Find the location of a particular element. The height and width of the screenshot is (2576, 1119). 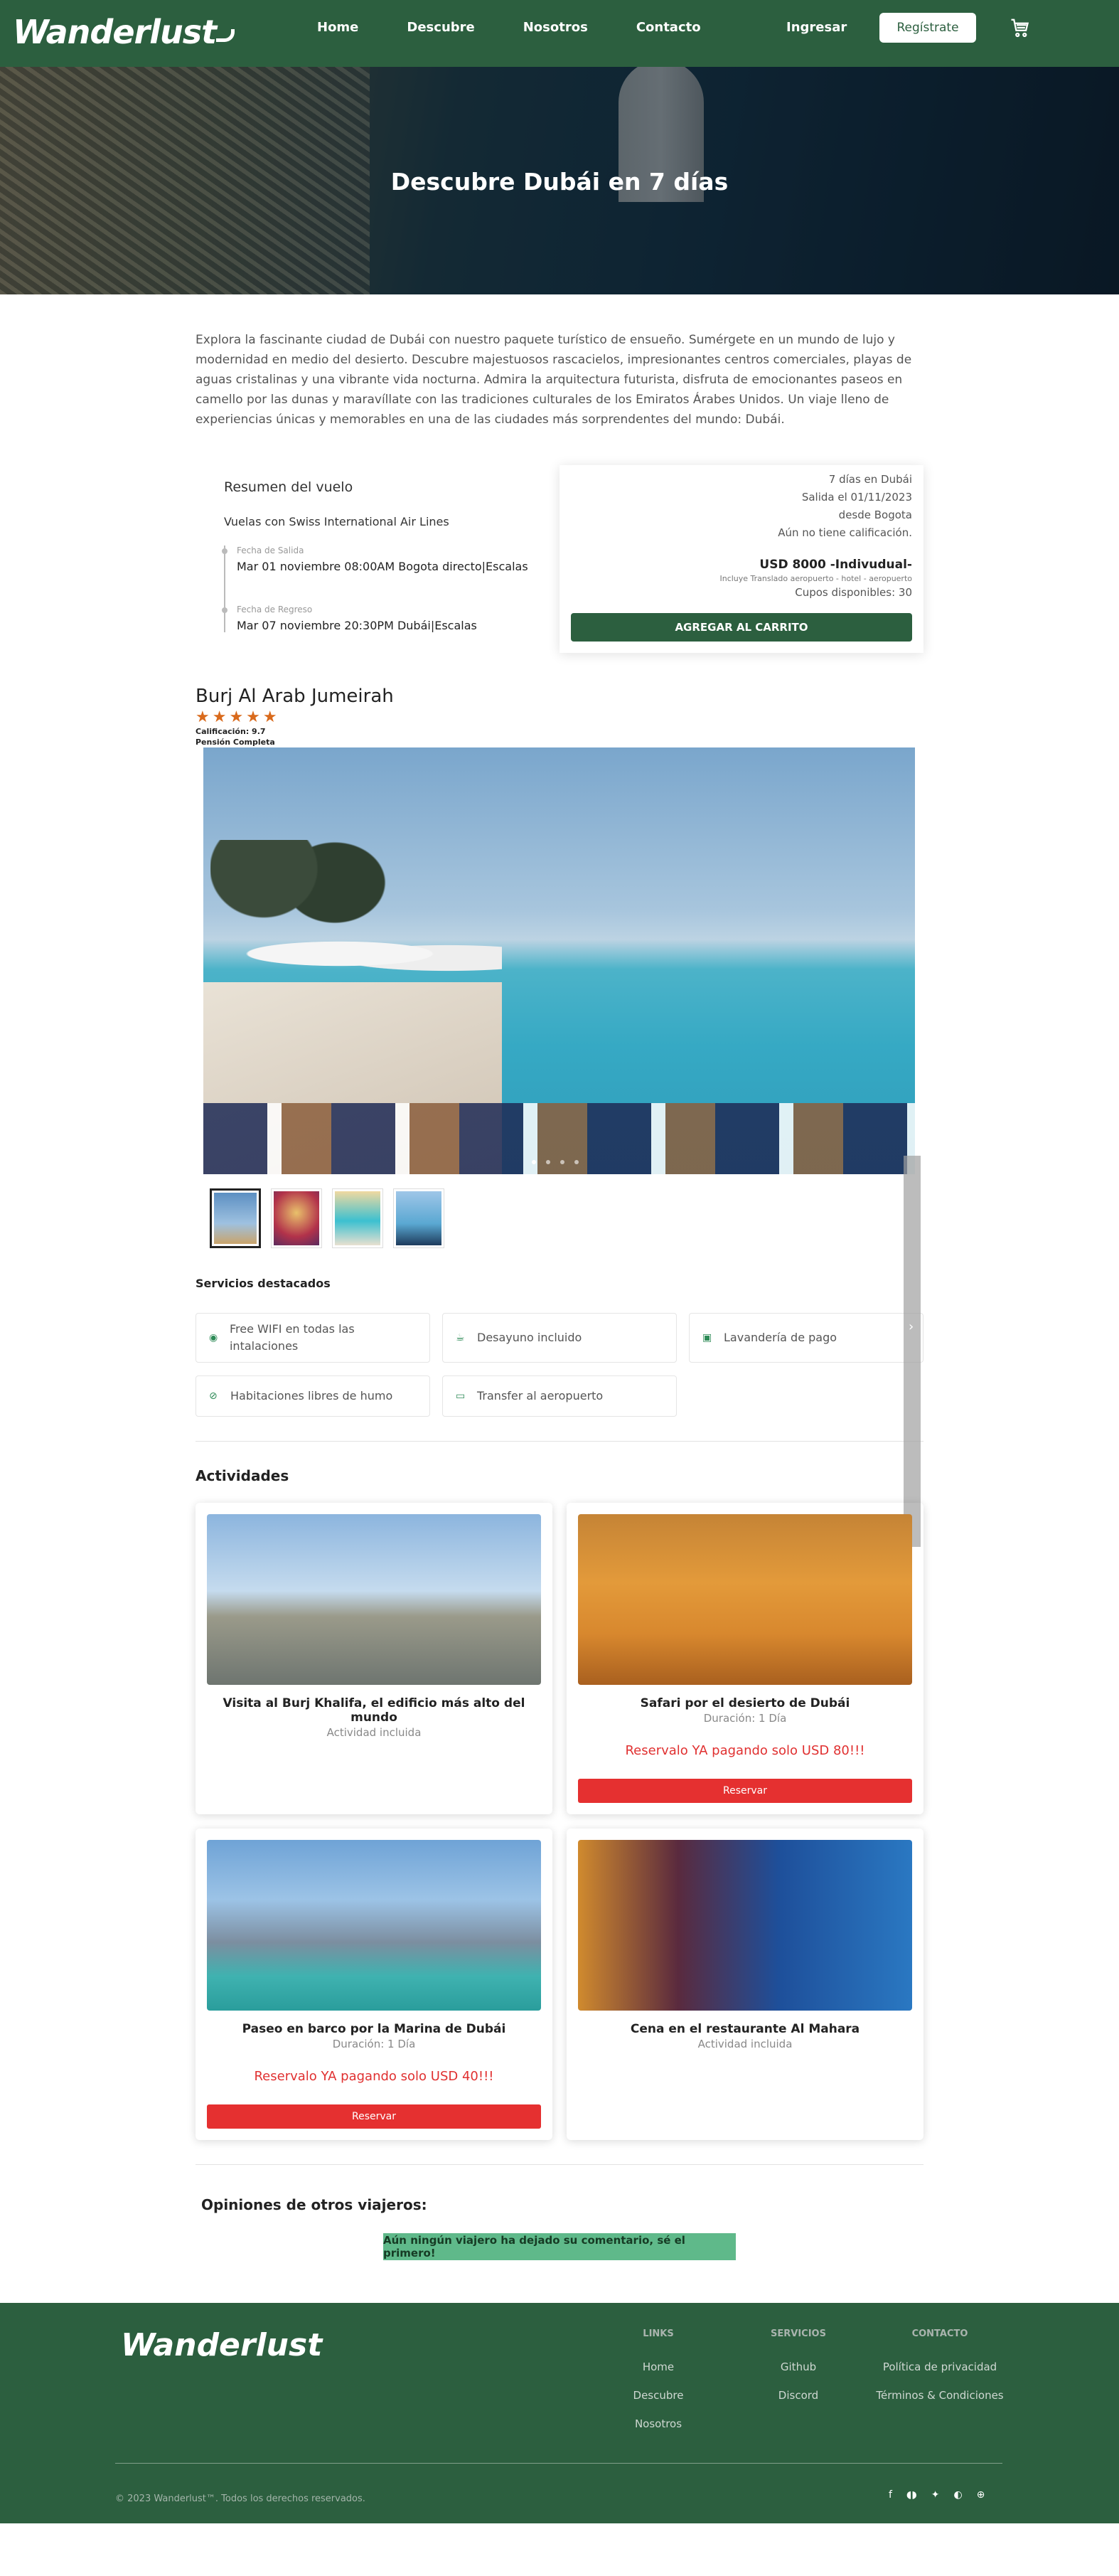

service-item: ⊘ Habitaciones libres de humo is located at coordinates (313, 1396).